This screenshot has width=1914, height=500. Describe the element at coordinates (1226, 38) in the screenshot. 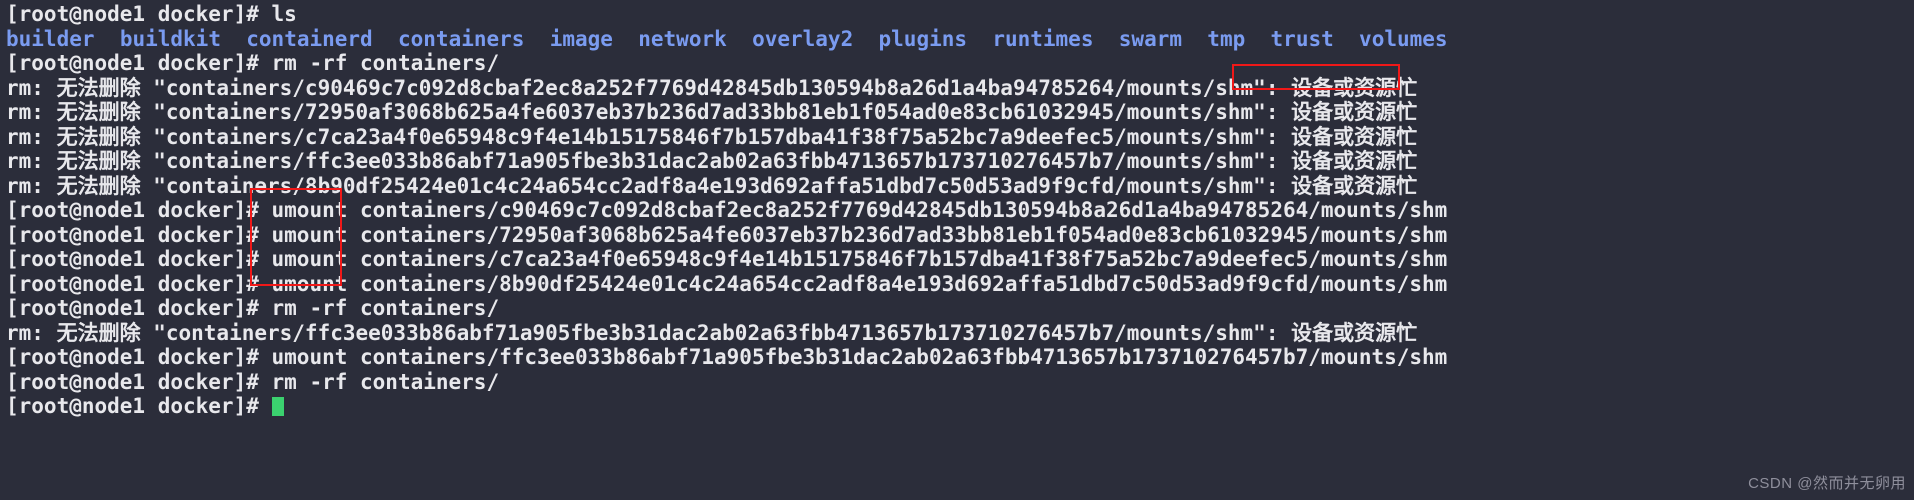

I see `directory-entry-tmp: tmp` at that location.